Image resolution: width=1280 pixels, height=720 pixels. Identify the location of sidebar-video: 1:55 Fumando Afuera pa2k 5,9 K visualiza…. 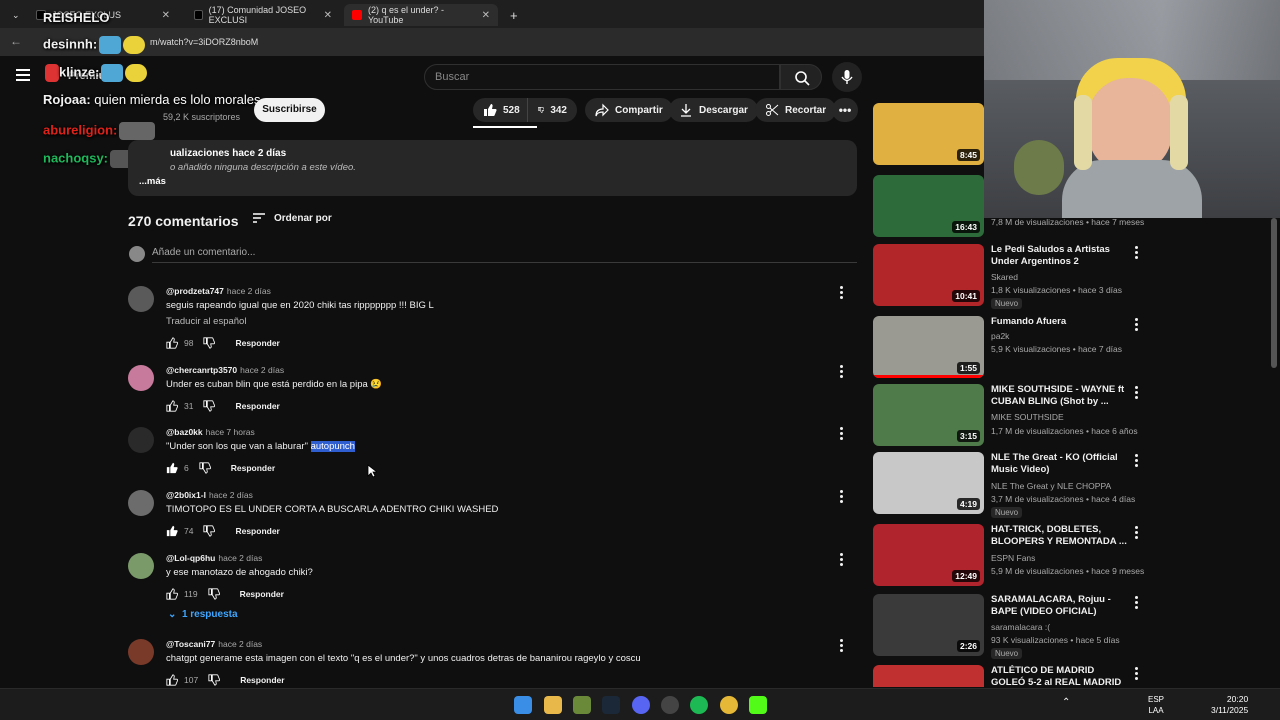
(1011, 347).